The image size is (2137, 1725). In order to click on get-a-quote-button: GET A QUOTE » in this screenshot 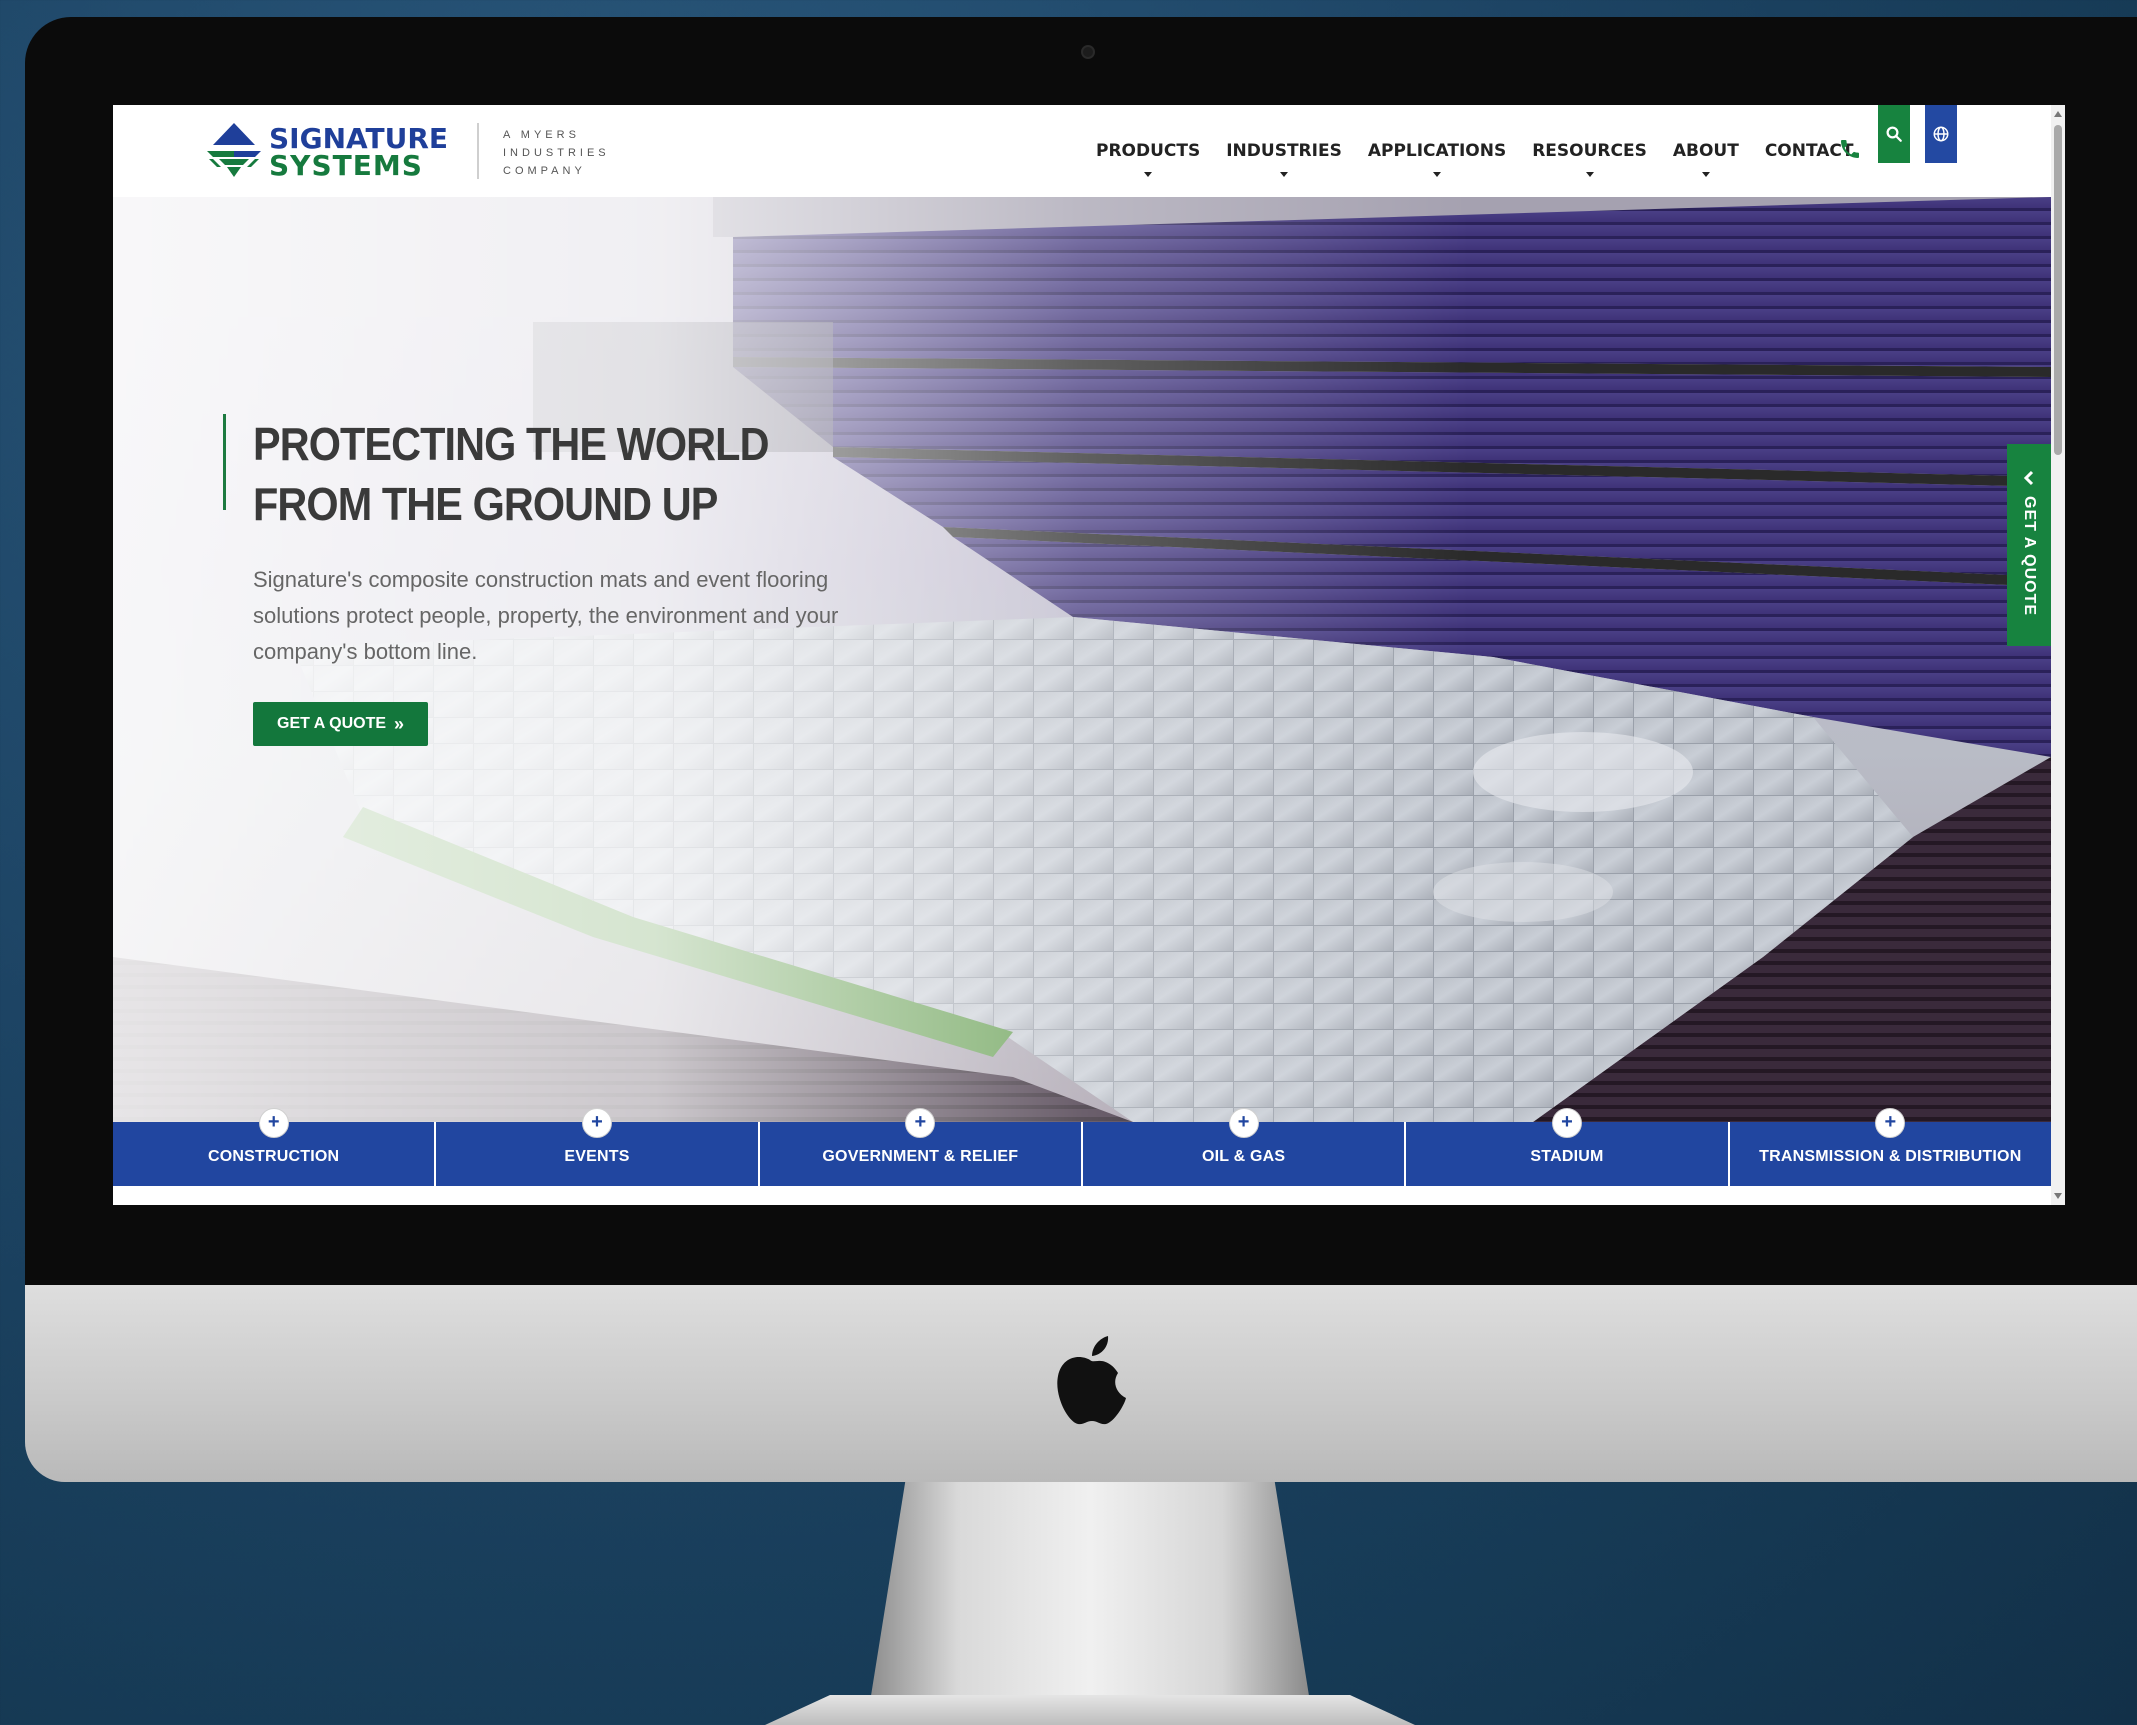, I will do `click(341, 724)`.